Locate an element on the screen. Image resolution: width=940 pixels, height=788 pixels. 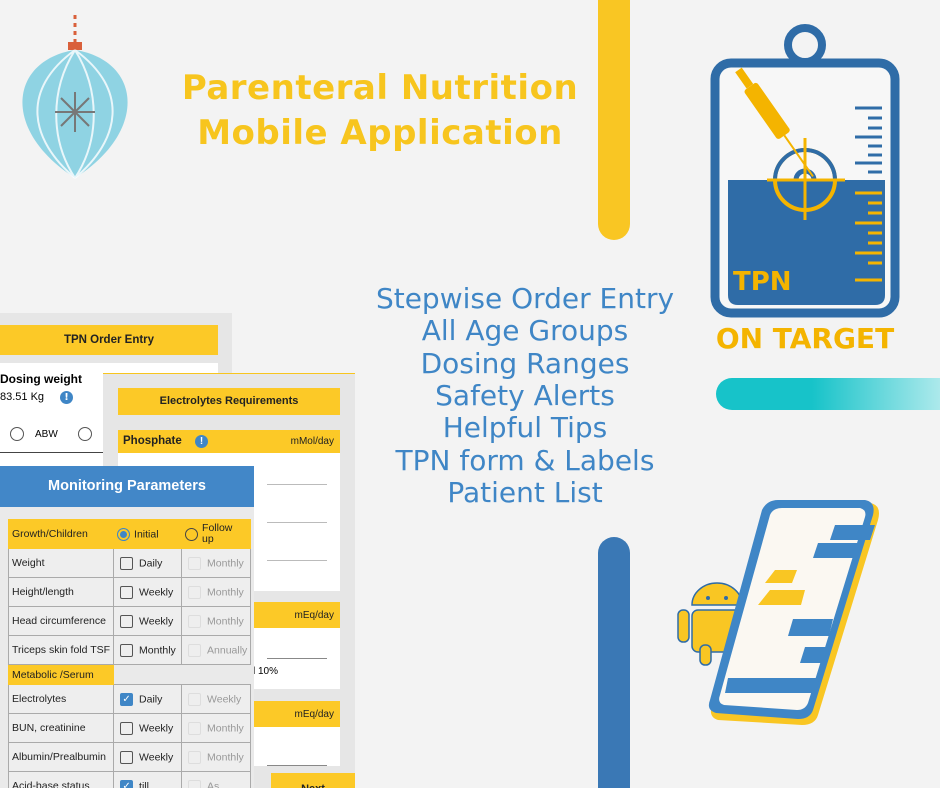
table-row: Head circumference Weekly Monthly is located at coordinates (129, 621).